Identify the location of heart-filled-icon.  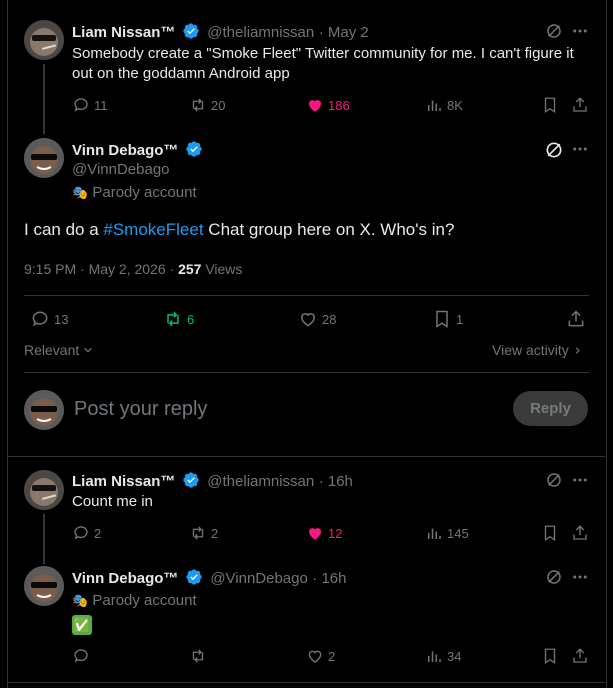
(315, 106).